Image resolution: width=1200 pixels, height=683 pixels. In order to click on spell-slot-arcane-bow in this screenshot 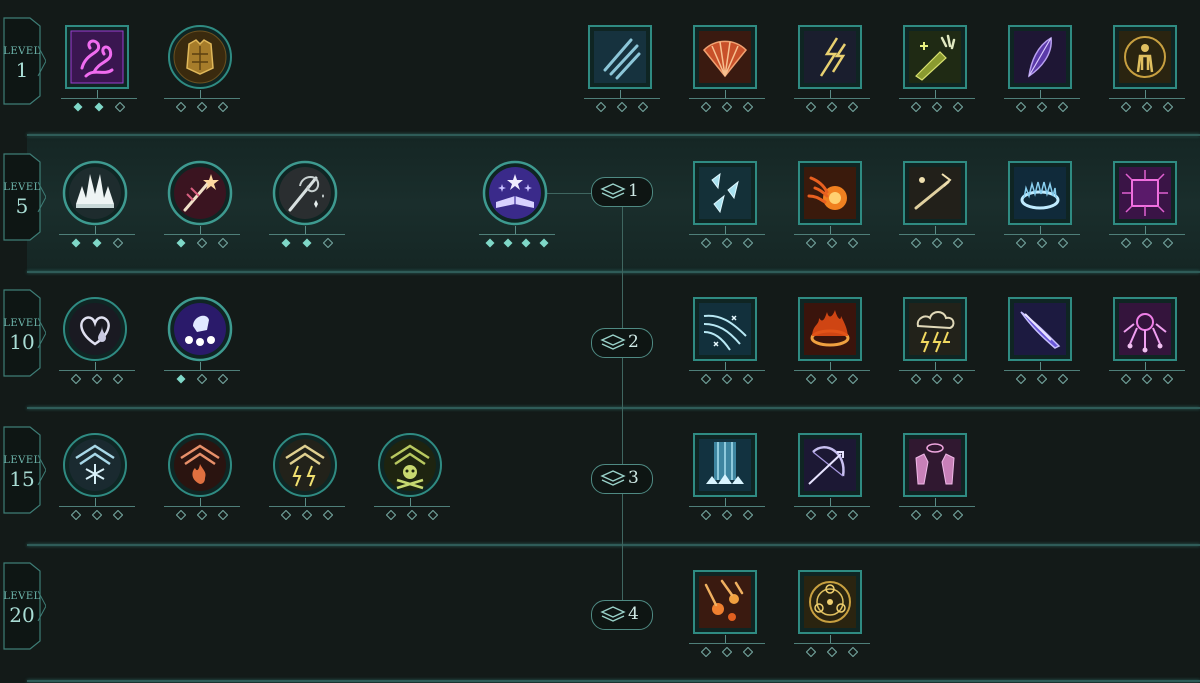, I will do `click(832, 480)`.